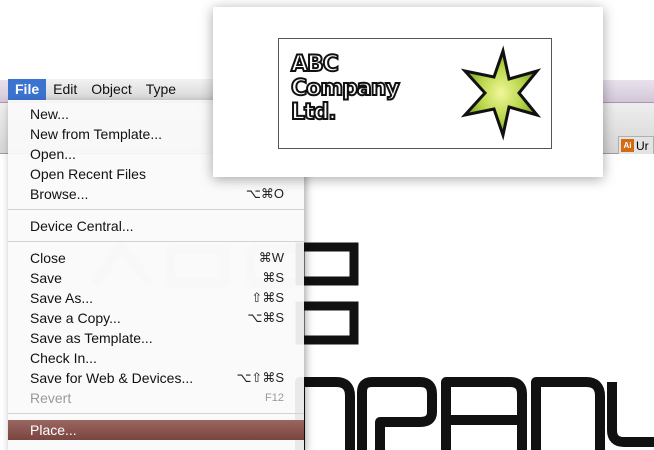 This screenshot has height=450, width=654. I want to click on menu-item-save: Save ⌘S, so click(156, 278).